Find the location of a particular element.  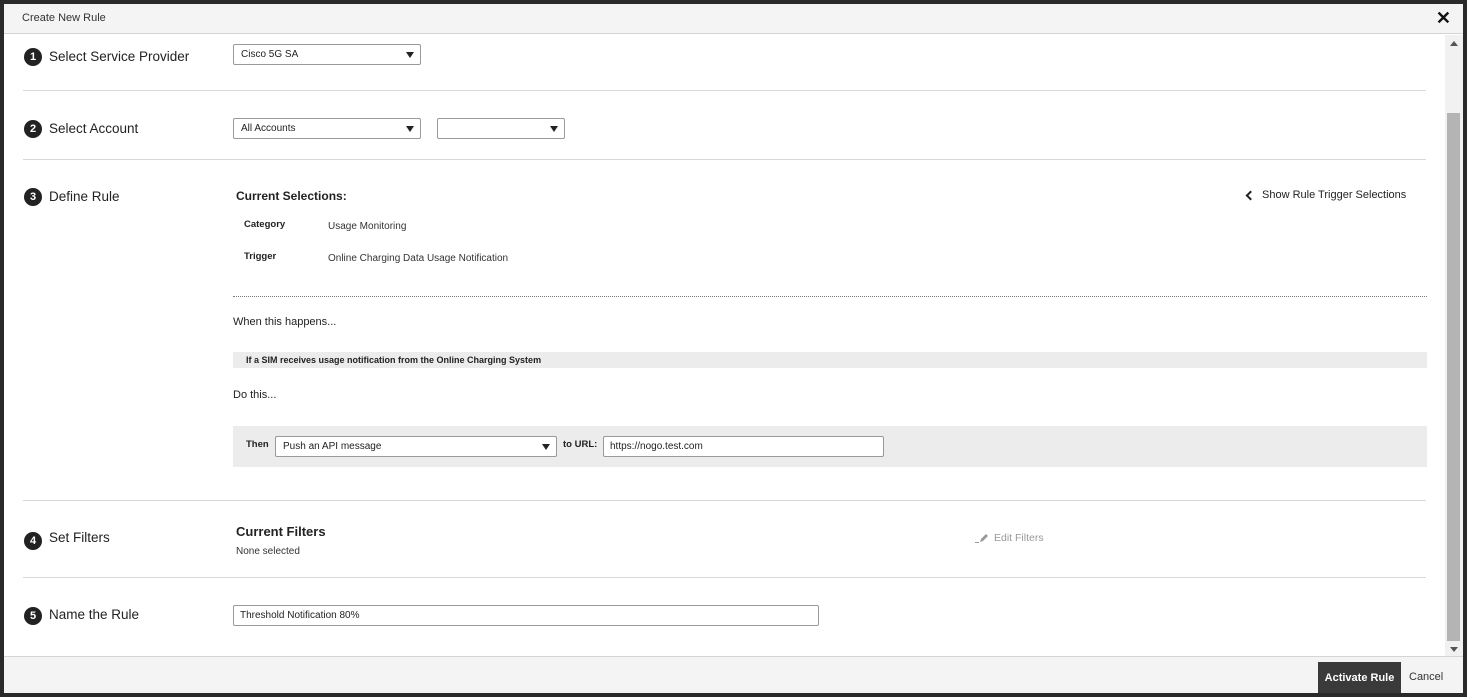

step-3-label: Define Rule is located at coordinates (84, 196).